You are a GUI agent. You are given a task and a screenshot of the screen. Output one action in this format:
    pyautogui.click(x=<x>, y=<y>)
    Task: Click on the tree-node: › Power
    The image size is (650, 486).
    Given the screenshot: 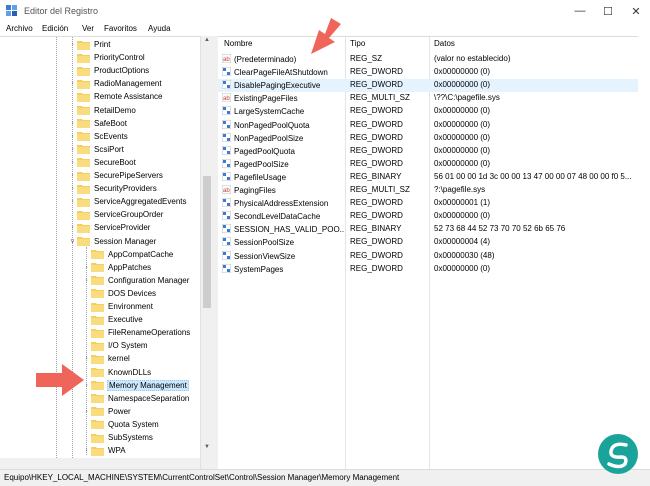 What is the action you would take?
    pyautogui.click(x=107, y=411)
    